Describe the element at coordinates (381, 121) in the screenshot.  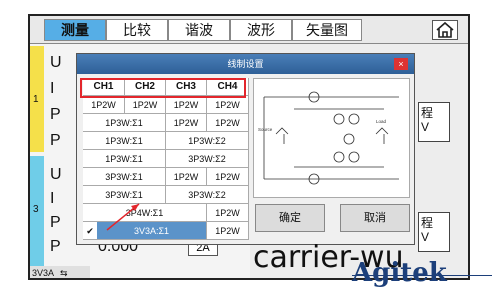
I see `load-label: Load` at that location.